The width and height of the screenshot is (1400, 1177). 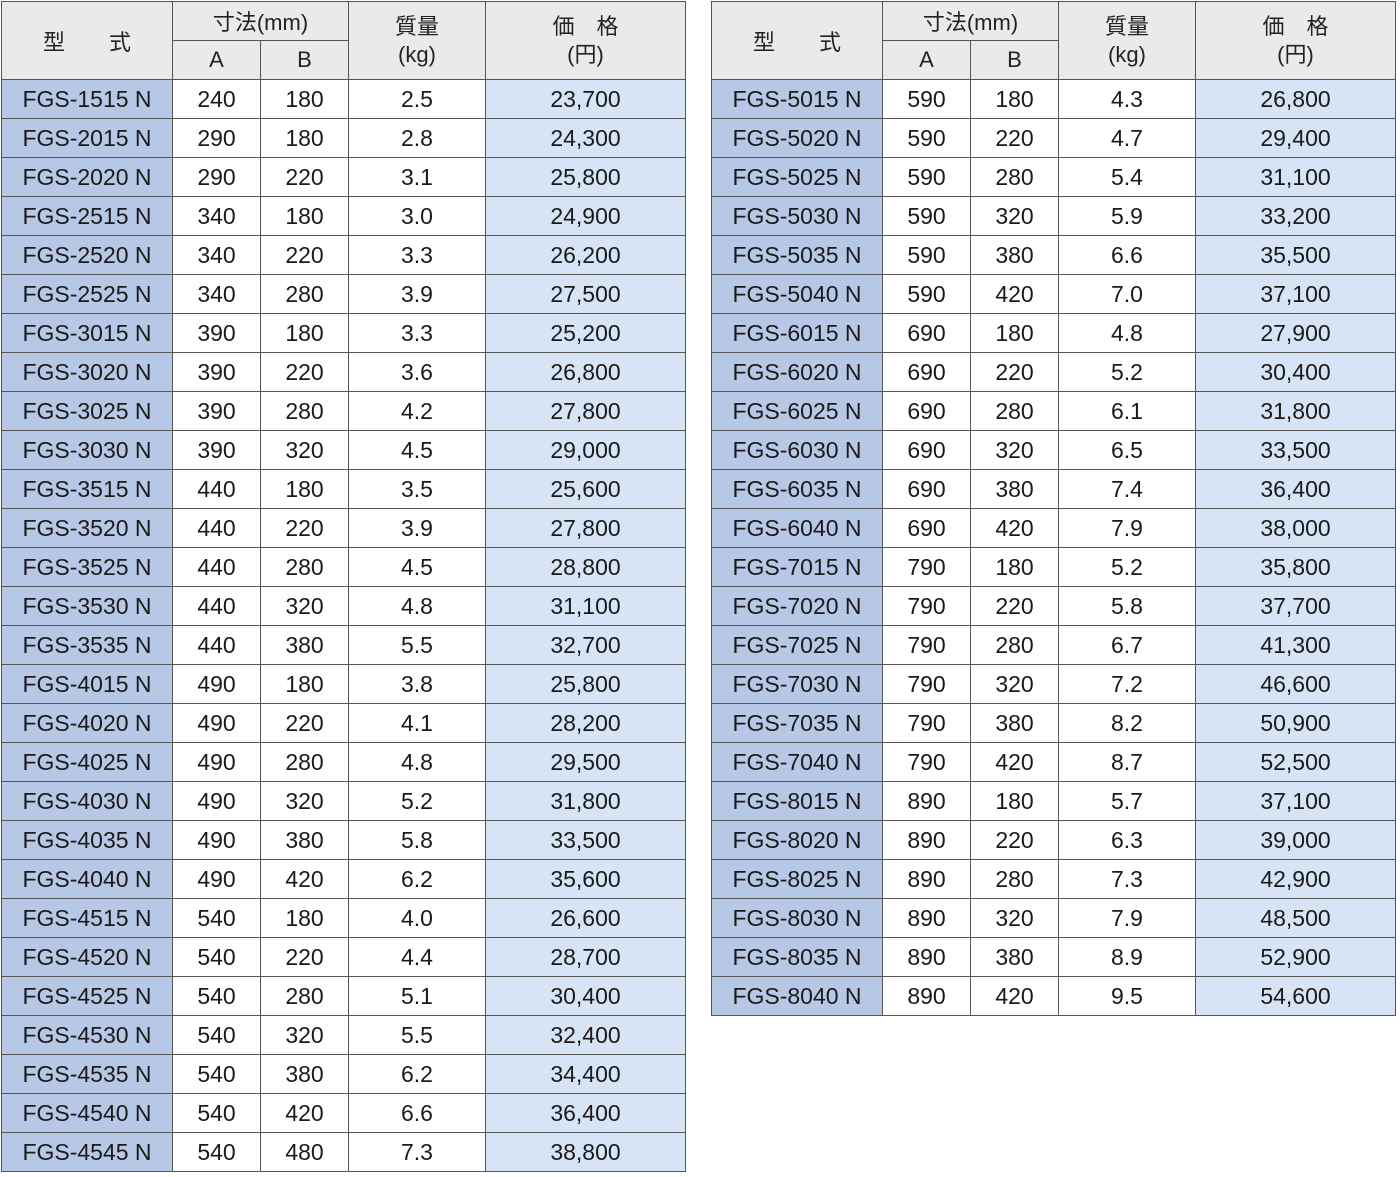 I want to click on cell-mass: 3.1, so click(x=417, y=177).